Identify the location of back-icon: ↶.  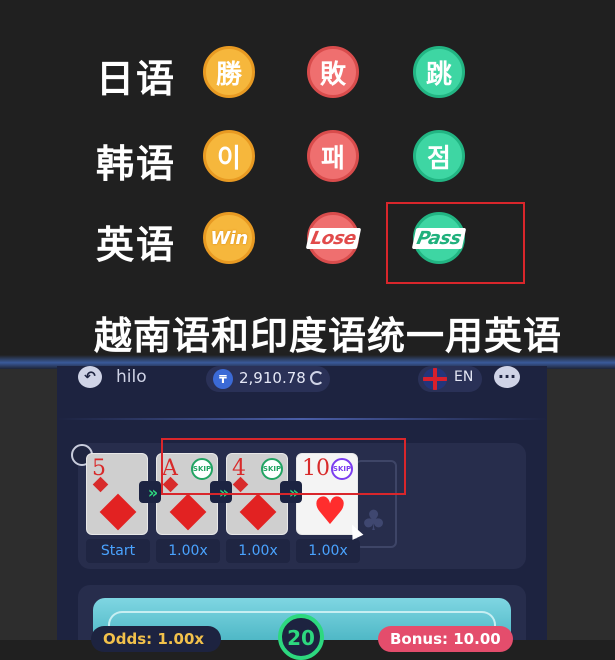
(90, 377).